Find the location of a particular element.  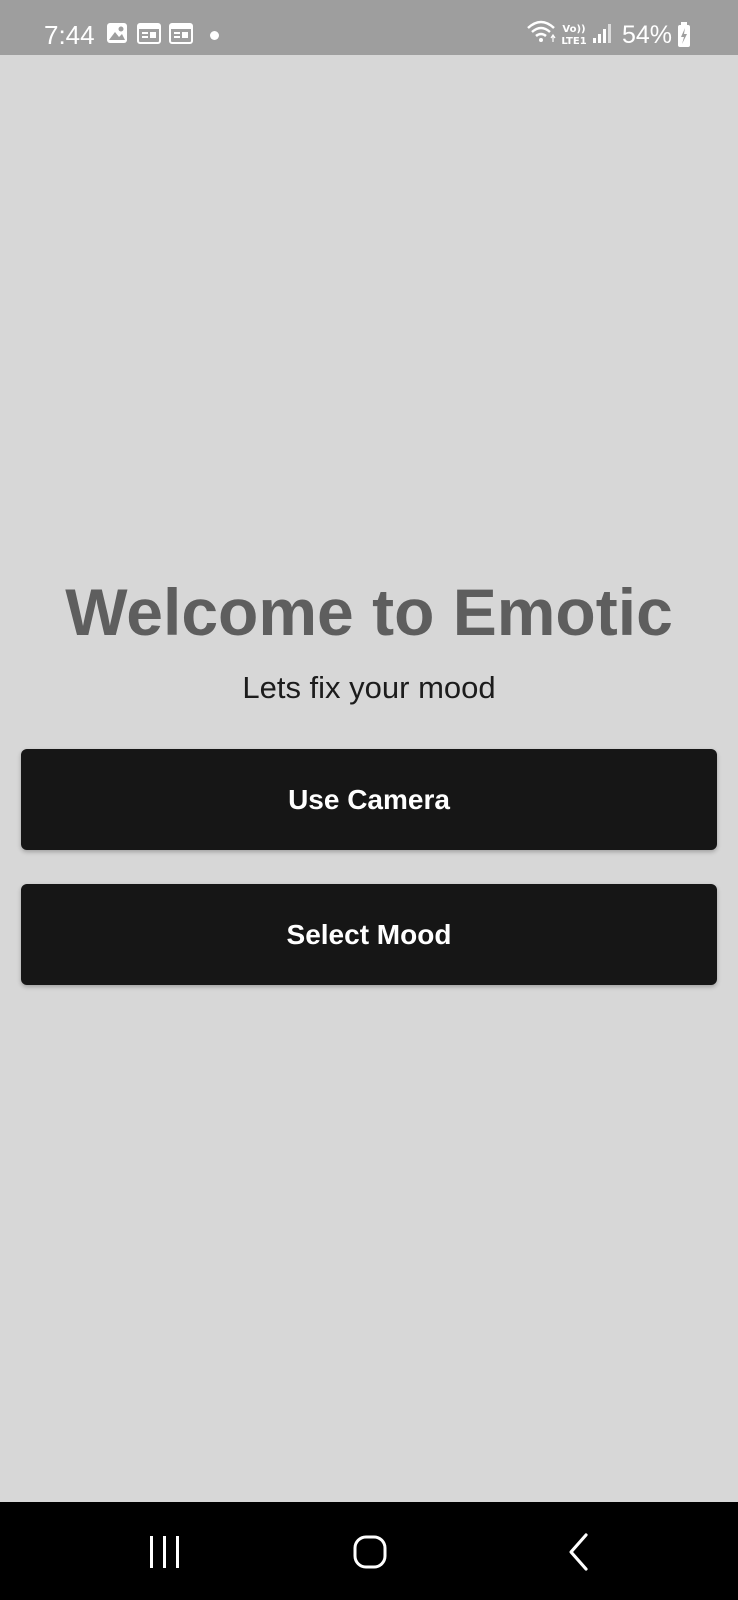

use-camera-button: Use Camera is located at coordinates (369, 799).